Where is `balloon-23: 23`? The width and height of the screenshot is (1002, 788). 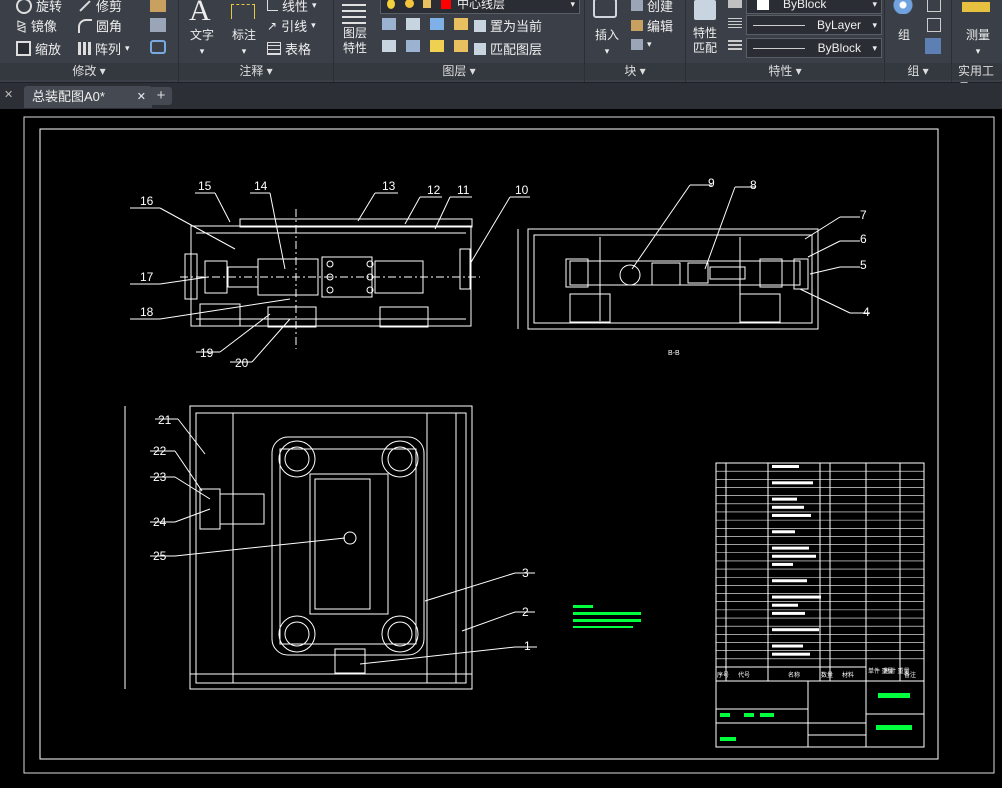
balloon-23: 23 is located at coordinates (160, 477).